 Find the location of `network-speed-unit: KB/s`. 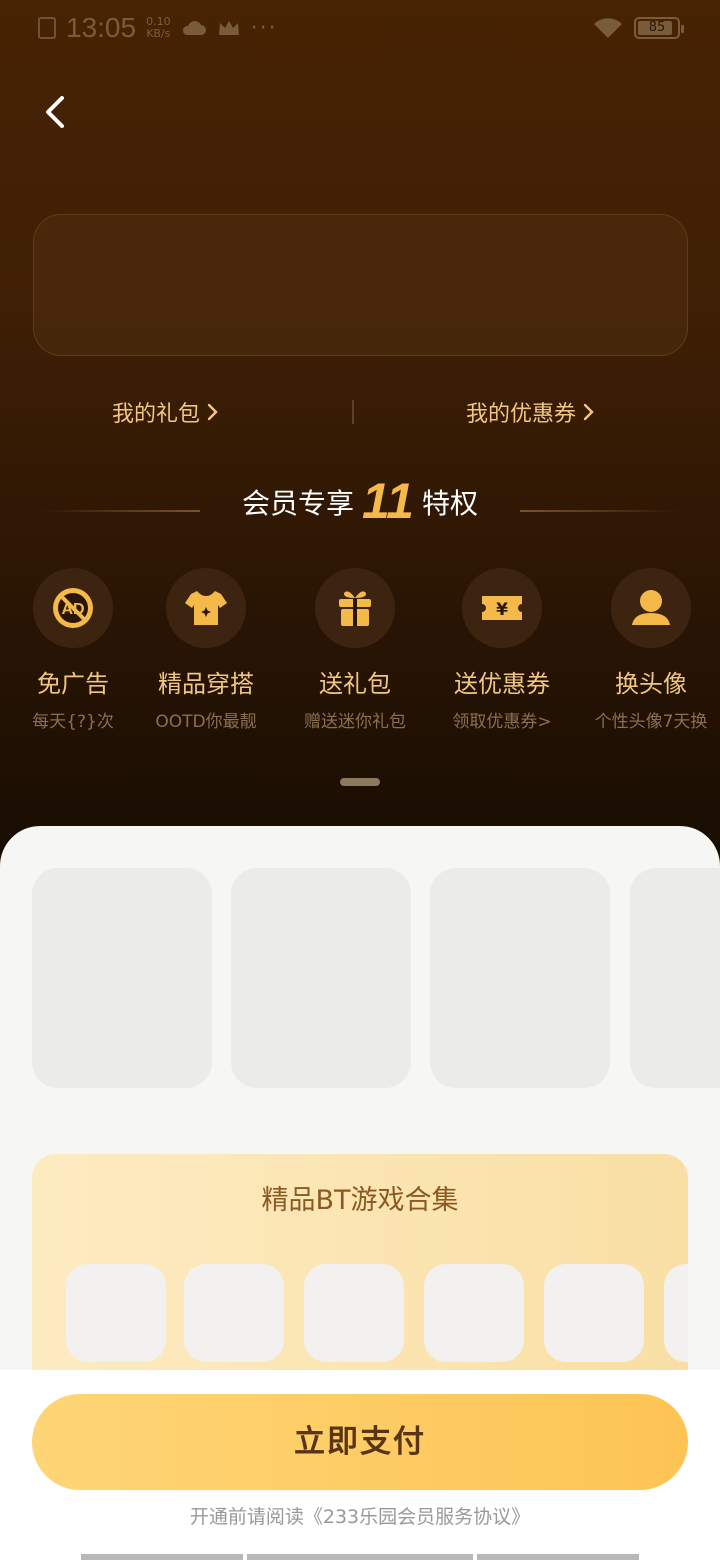

network-speed-unit: KB/s is located at coordinates (158, 33).